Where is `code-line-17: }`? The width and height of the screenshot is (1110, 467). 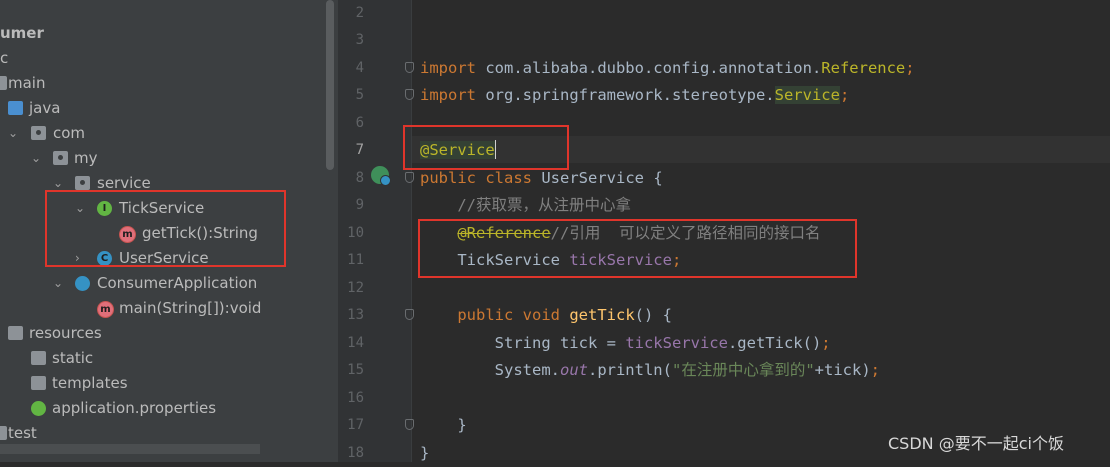 code-line-17: } is located at coordinates (443, 425).